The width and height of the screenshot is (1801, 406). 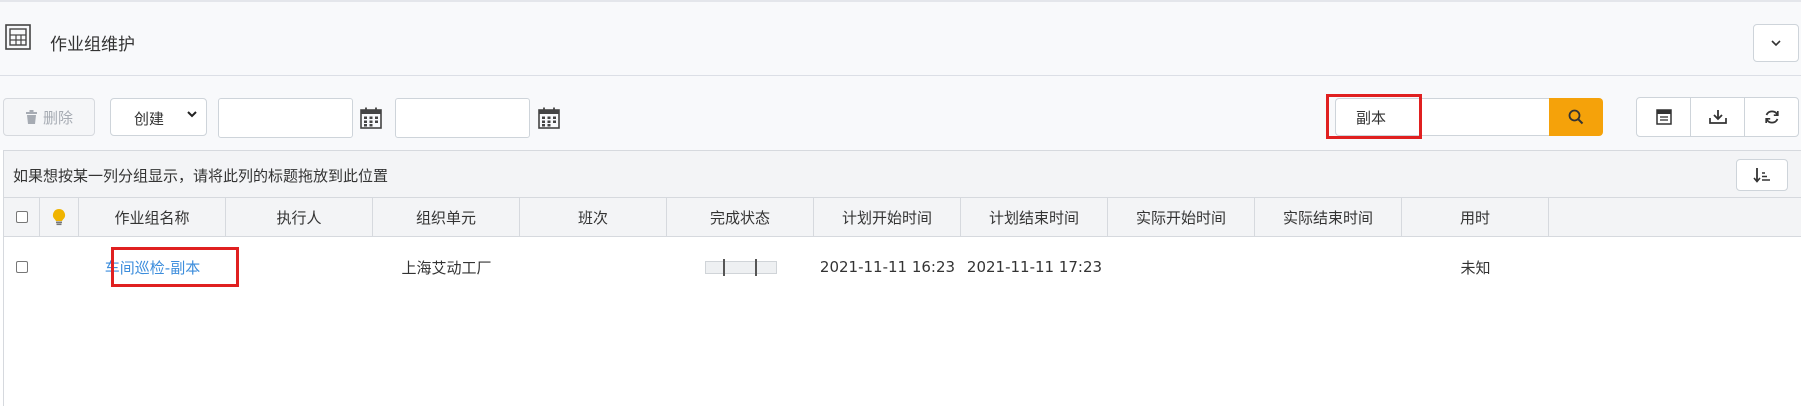 What do you see at coordinates (1475, 267) in the screenshot?
I see `duration-cell: 未知` at bounding box center [1475, 267].